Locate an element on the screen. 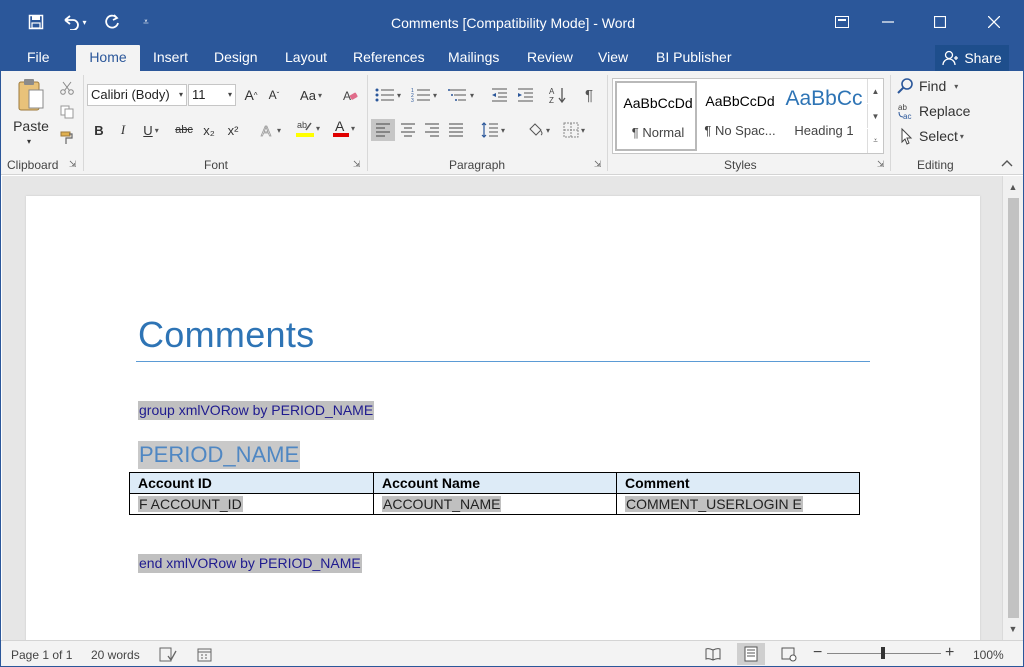 The width and height of the screenshot is (1024, 667). proofing-icon is located at coordinates (168, 655).